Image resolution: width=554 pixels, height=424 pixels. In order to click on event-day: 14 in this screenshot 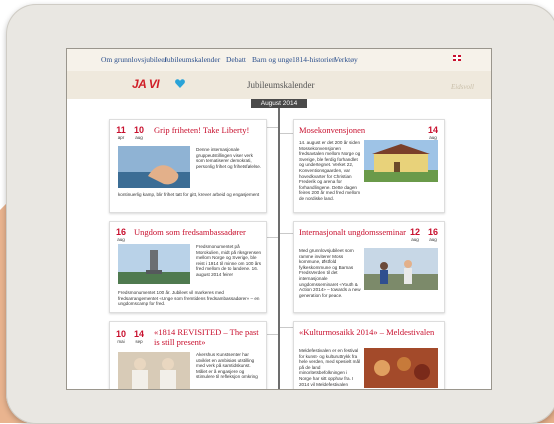, I will do `click(432, 130)`.